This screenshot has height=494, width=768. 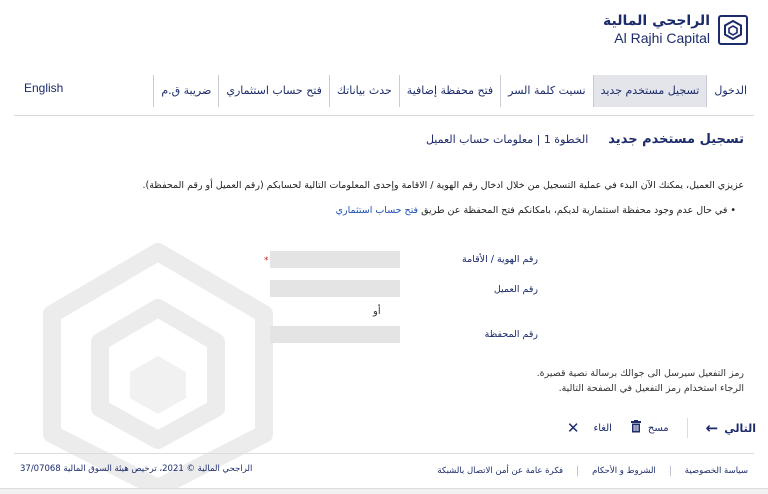 I want to click on window-bottom-bar, so click(x=384, y=491).